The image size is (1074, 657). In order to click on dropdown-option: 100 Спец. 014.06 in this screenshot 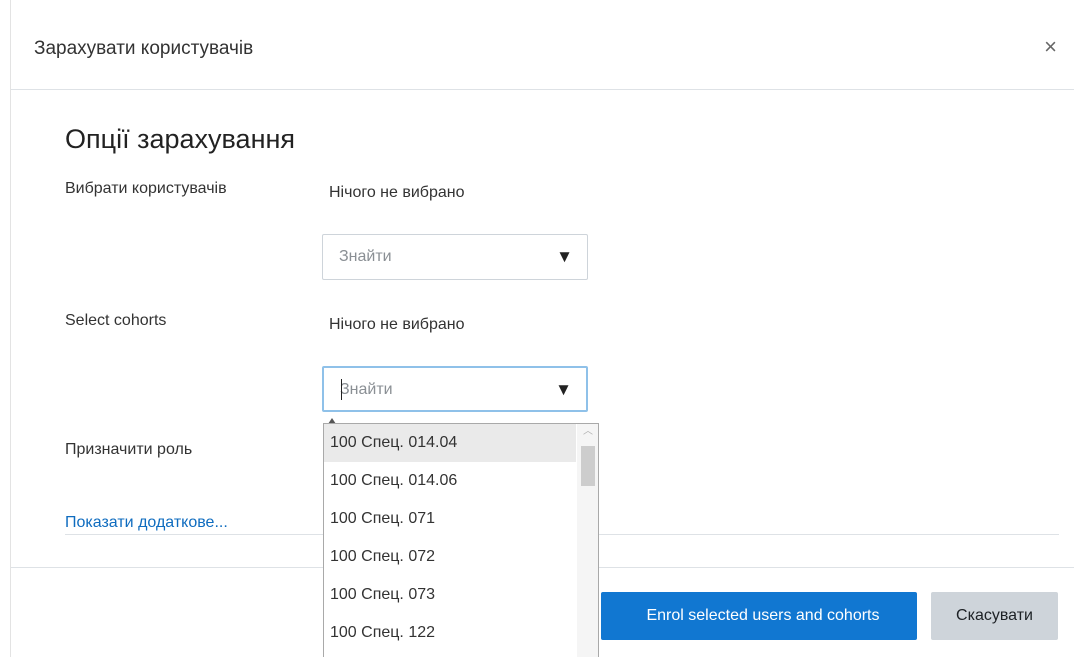, I will do `click(450, 481)`.